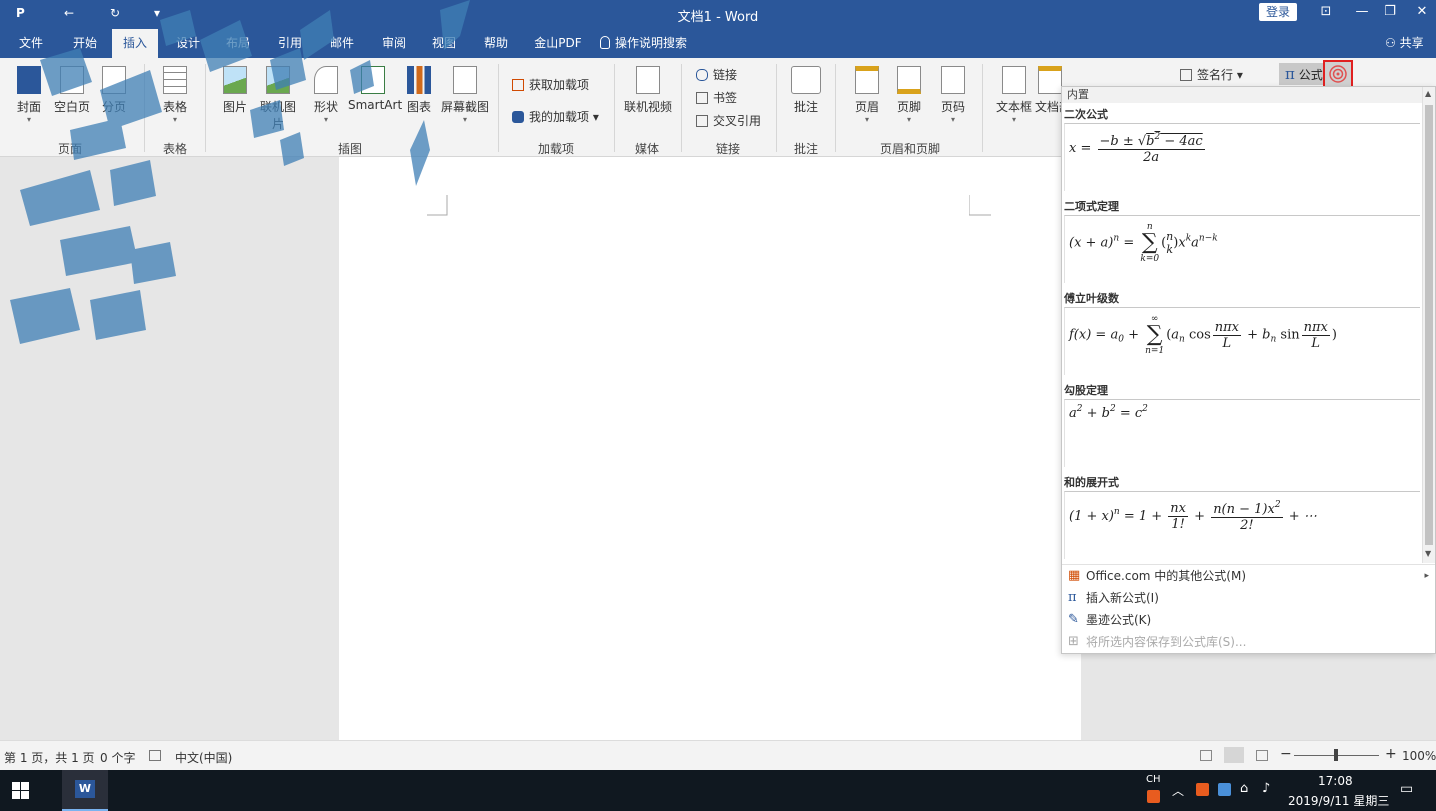 This screenshot has height=811, width=1436. What do you see at coordinates (1178, 790) in the screenshot?
I see `show-hidden-icons-button: ︿` at bounding box center [1178, 790].